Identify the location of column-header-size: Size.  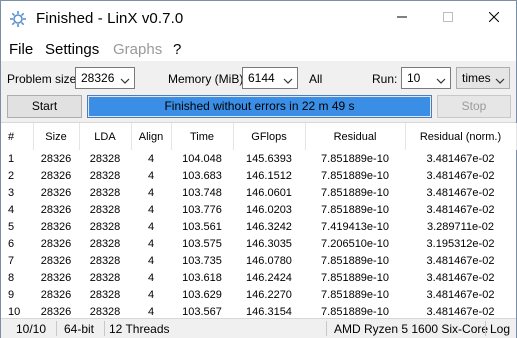
(56, 136).